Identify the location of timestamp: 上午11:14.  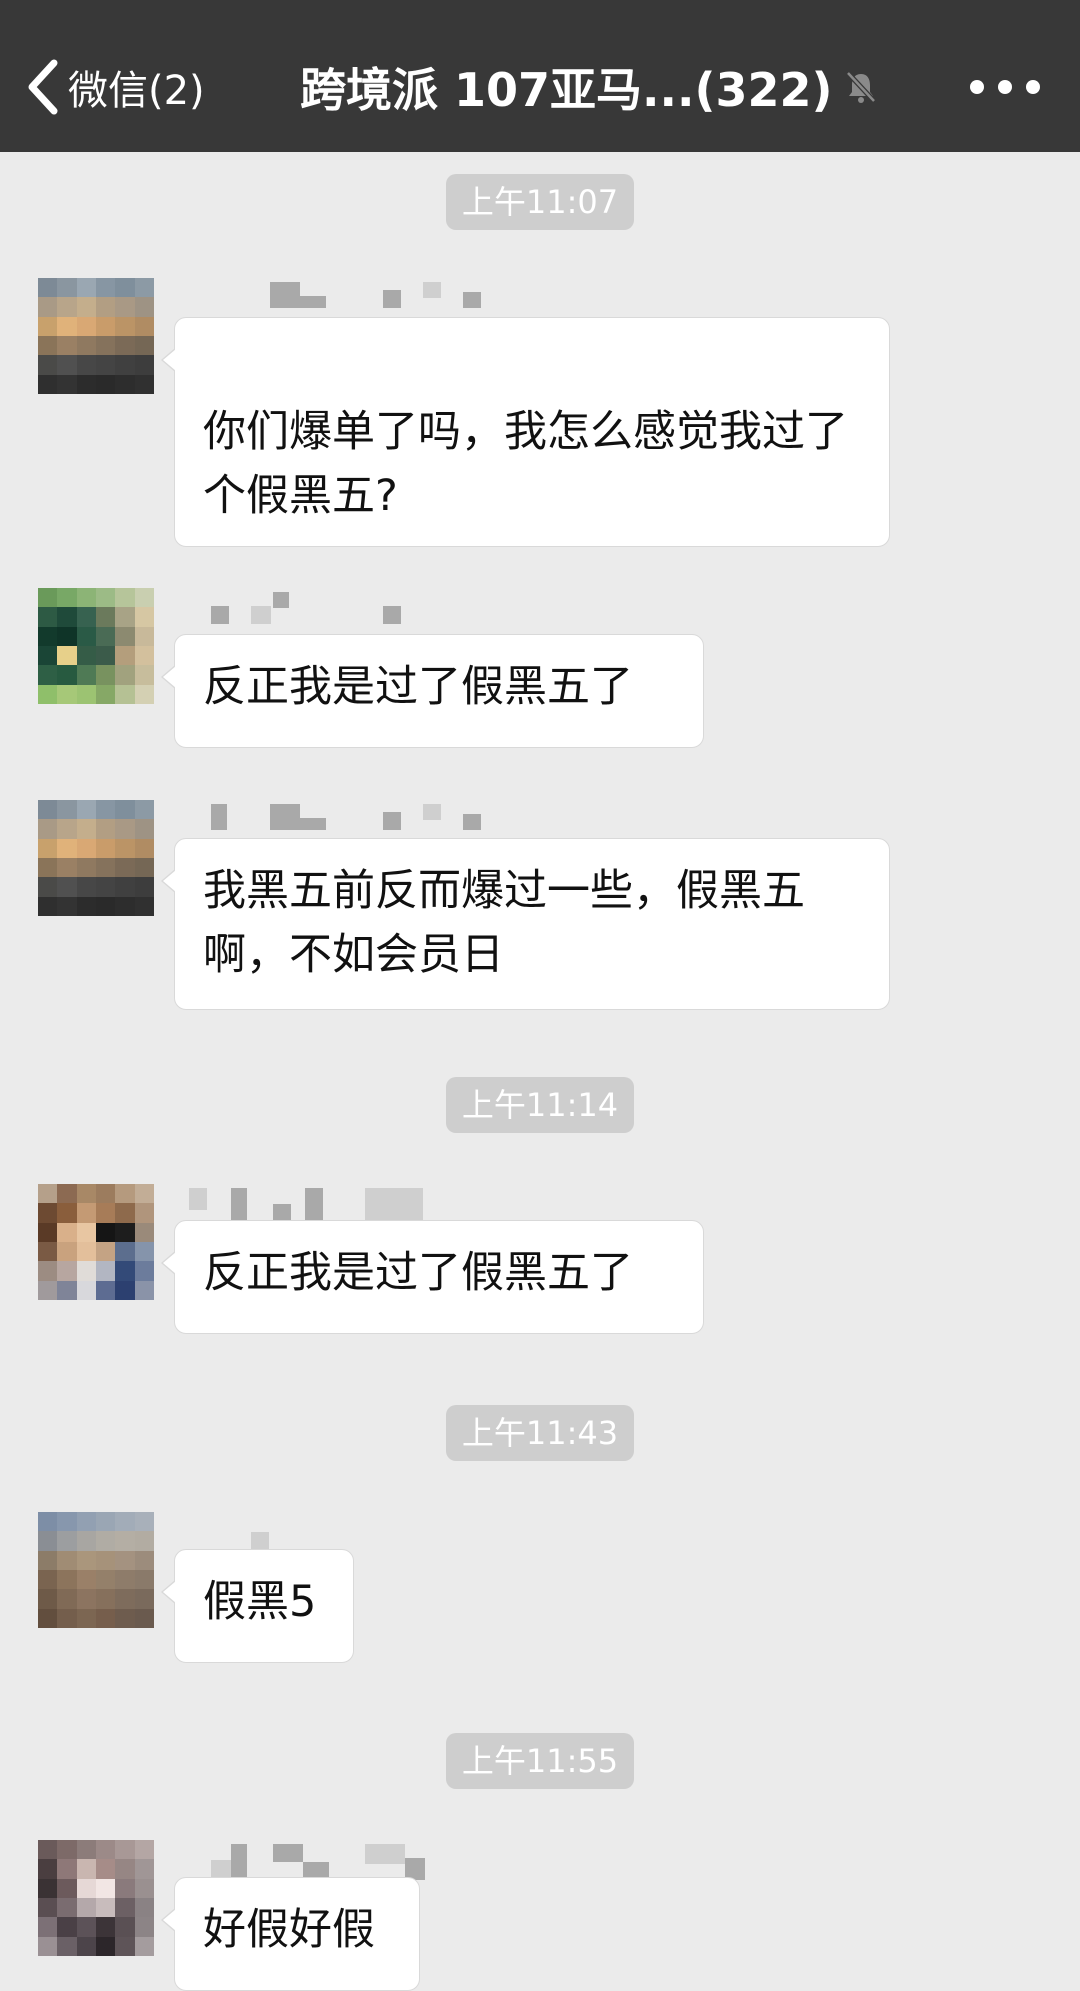
(540, 1105).